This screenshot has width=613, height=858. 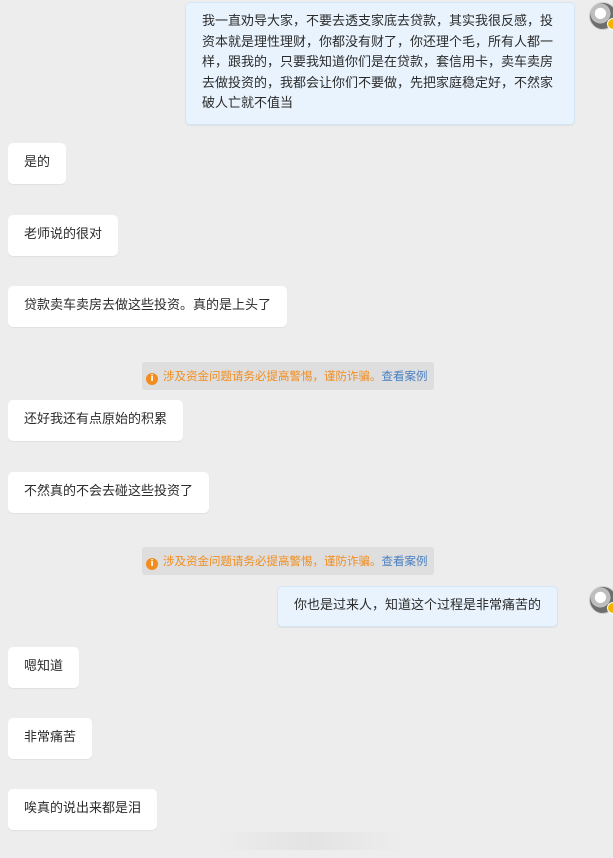 I want to click on message-bubble-incoming: 唉真的说出来都是泪, so click(x=83, y=809).